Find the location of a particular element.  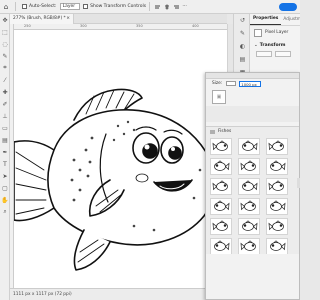

ruler-tick-label: 400 is located at coordinates (195, 26).